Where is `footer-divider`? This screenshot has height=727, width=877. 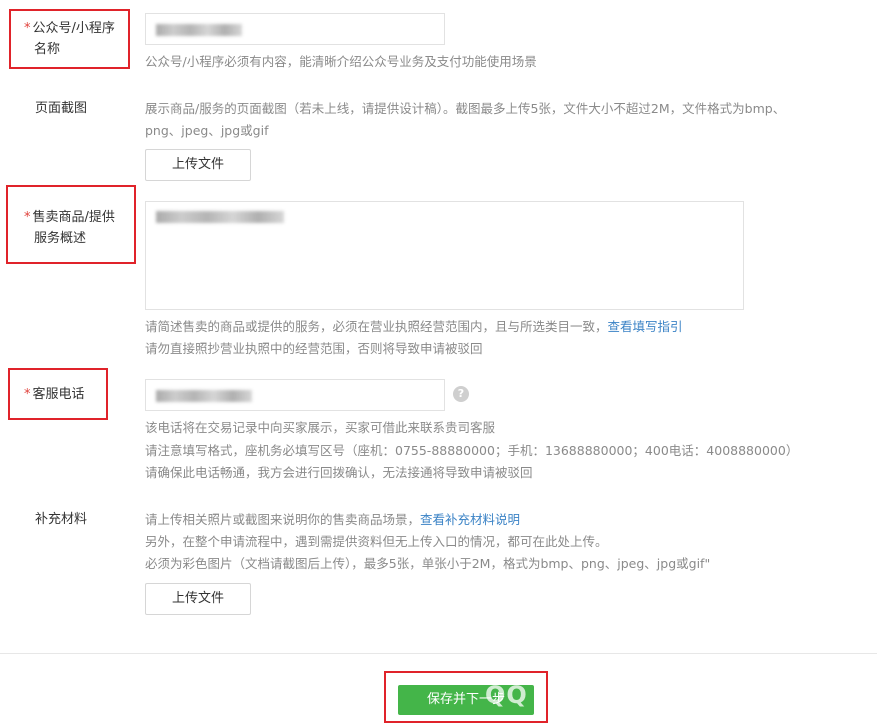
footer-divider is located at coordinates (438, 653).